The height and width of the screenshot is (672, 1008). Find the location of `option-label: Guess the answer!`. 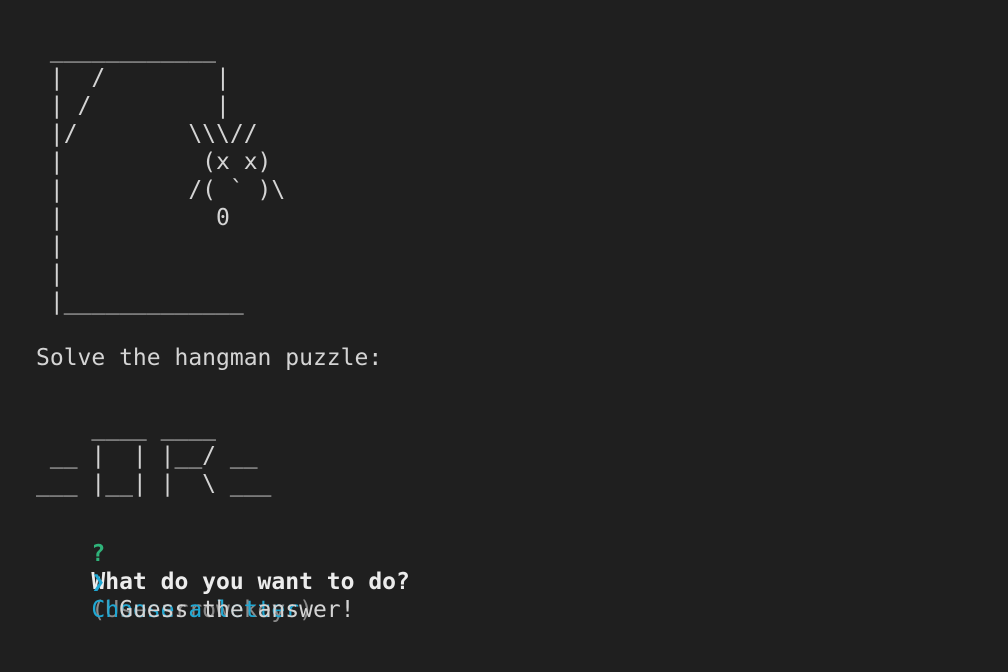

option-label: Guess the answer! is located at coordinates (237, 610).